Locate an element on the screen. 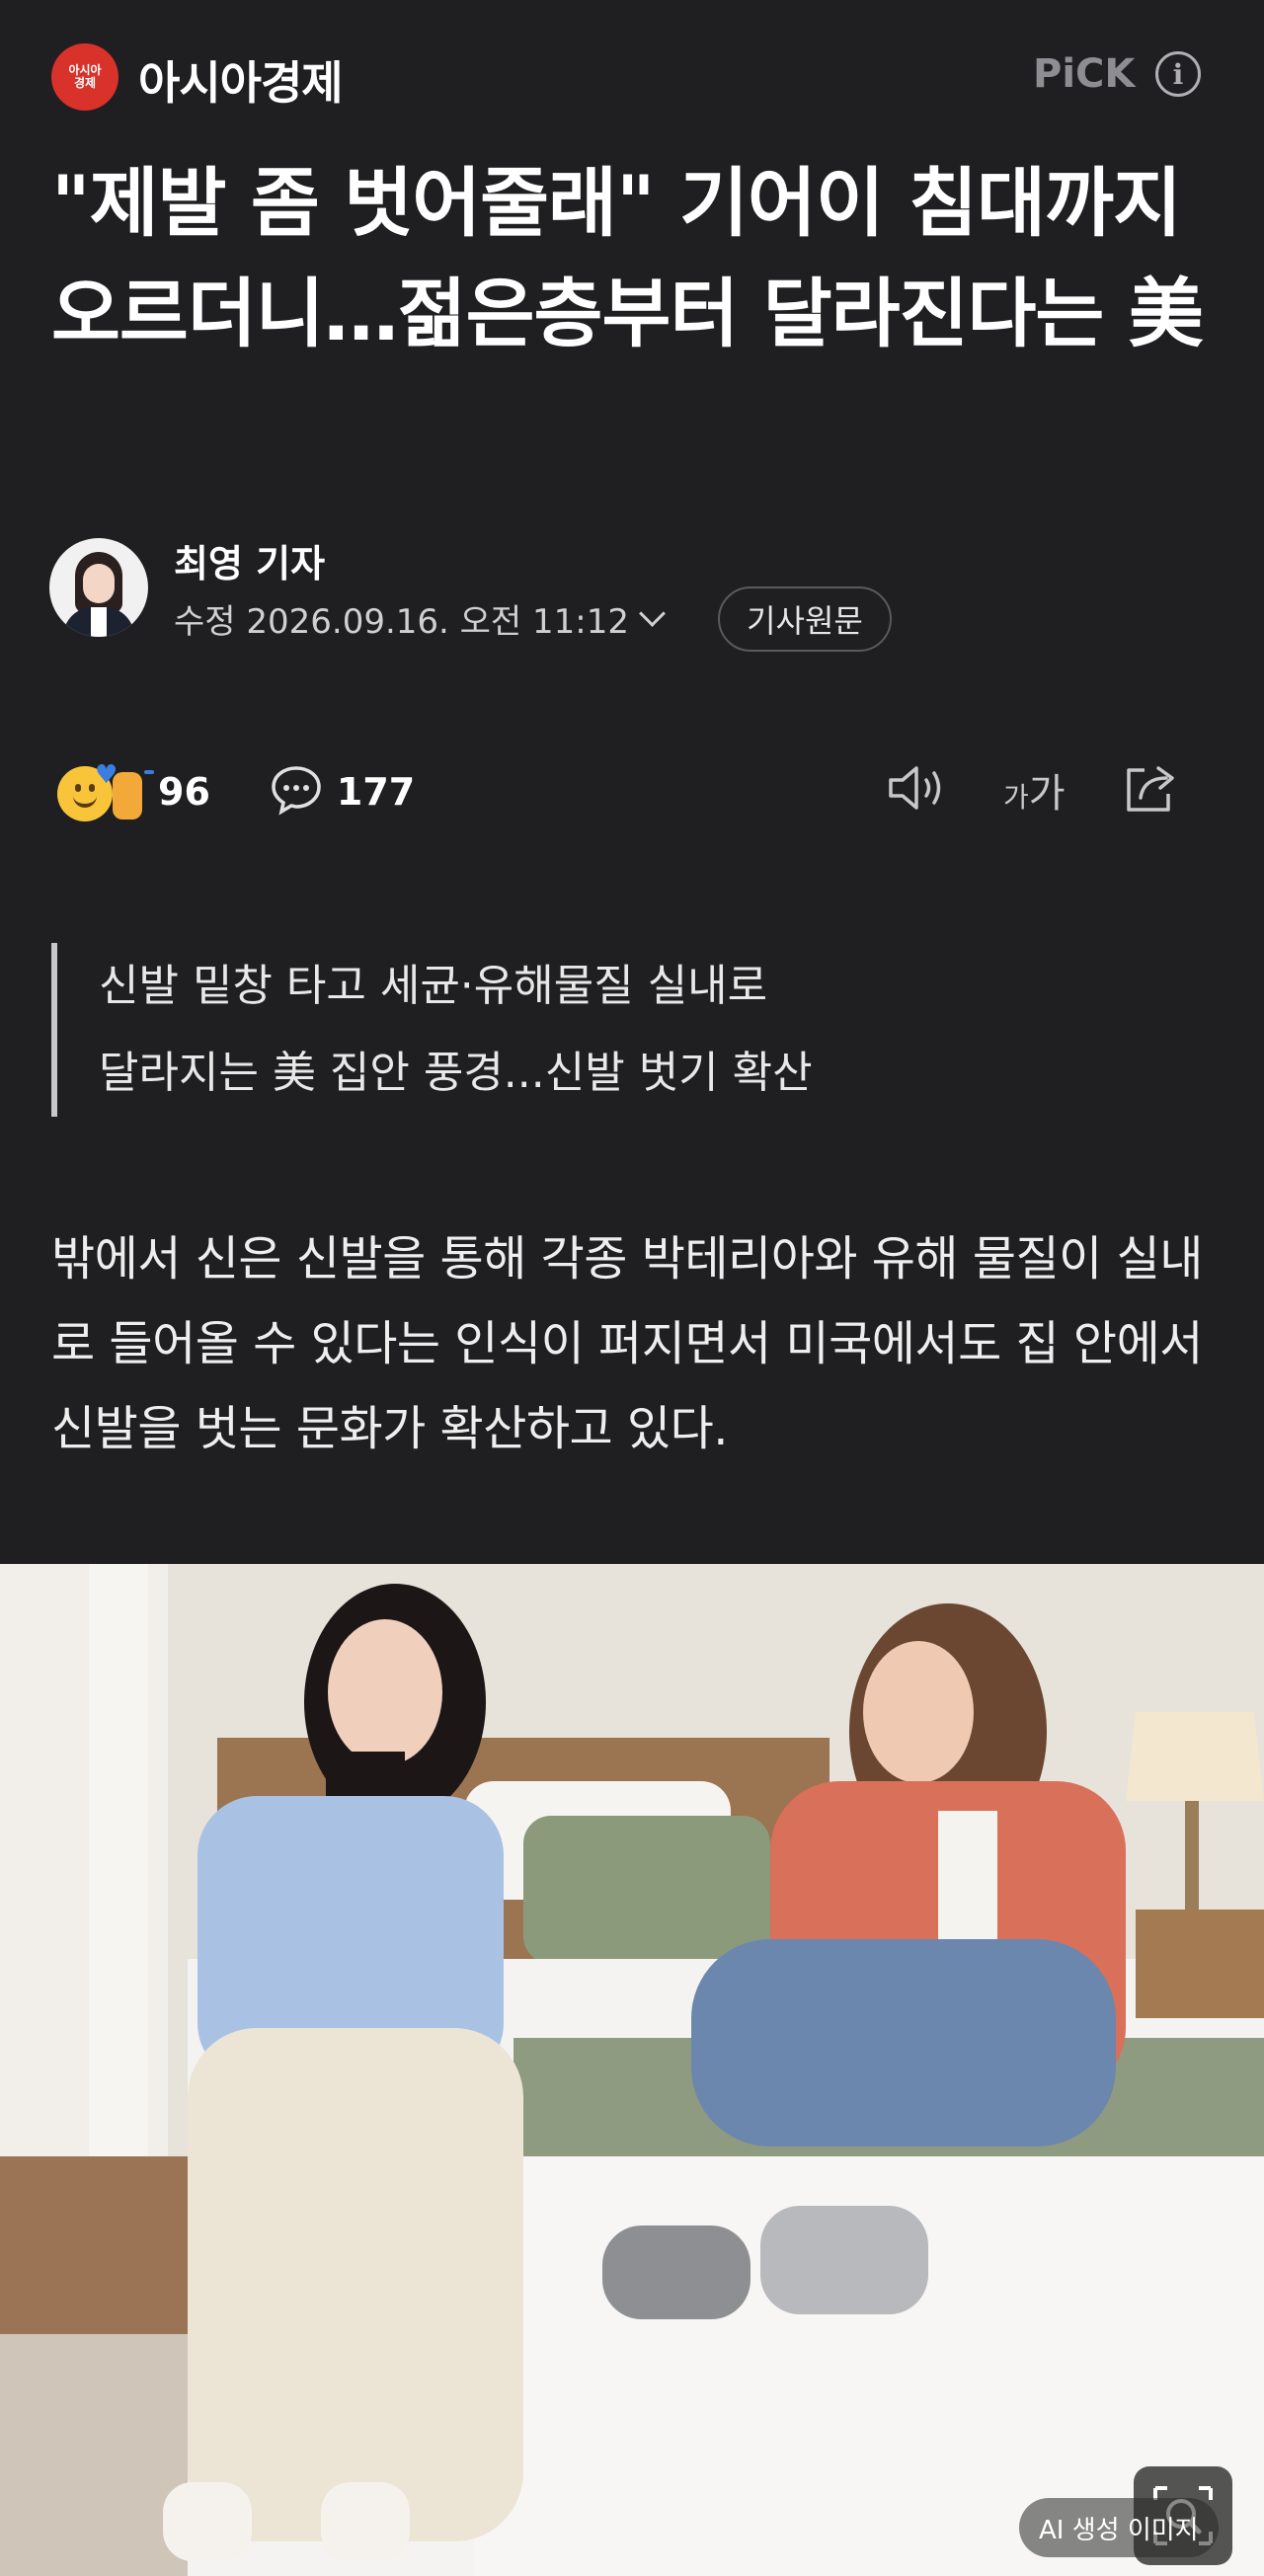 The height and width of the screenshot is (2576, 1264). reporter-avatar is located at coordinates (99, 587).